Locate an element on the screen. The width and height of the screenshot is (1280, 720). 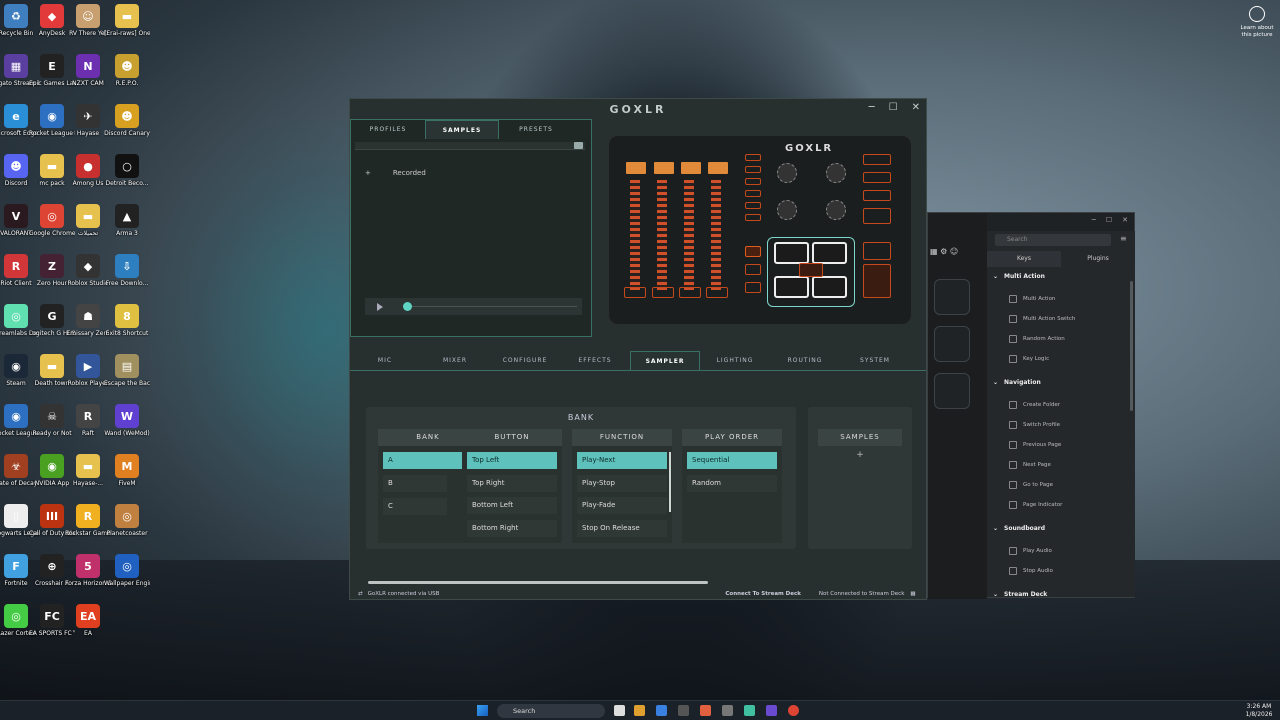
tab-mixer: MIXER is located at coordinates (455, 360).